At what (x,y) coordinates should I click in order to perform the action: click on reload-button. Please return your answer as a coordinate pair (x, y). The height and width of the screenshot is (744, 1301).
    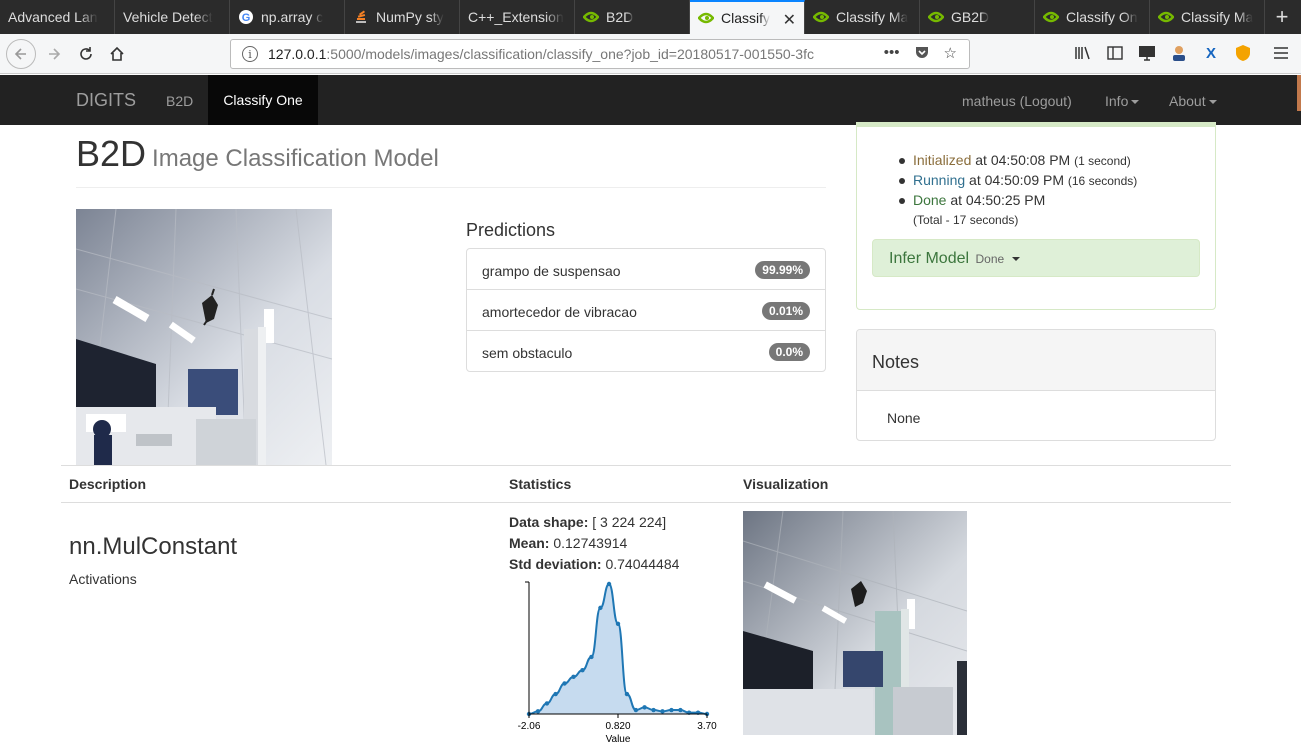
    Looking at the image, I should click on (86, 54).